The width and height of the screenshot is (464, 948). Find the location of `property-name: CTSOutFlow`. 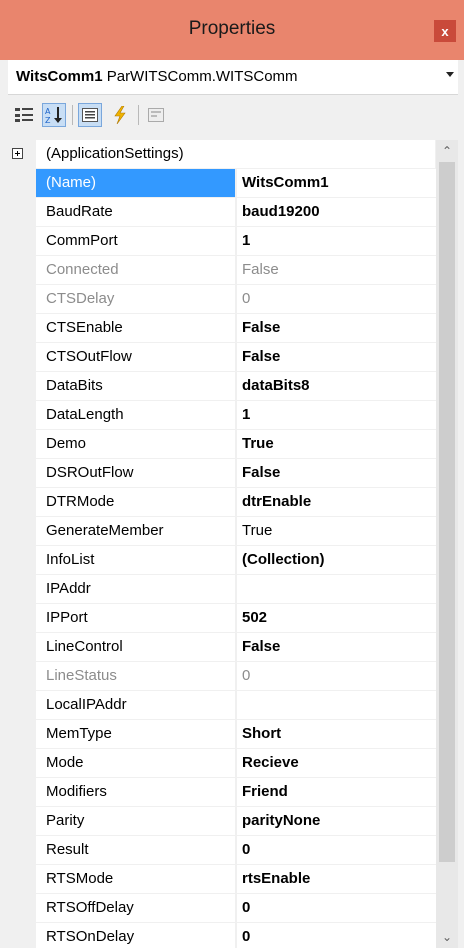

property-name: CTSOutFlow is located at coordinates (136, 357).